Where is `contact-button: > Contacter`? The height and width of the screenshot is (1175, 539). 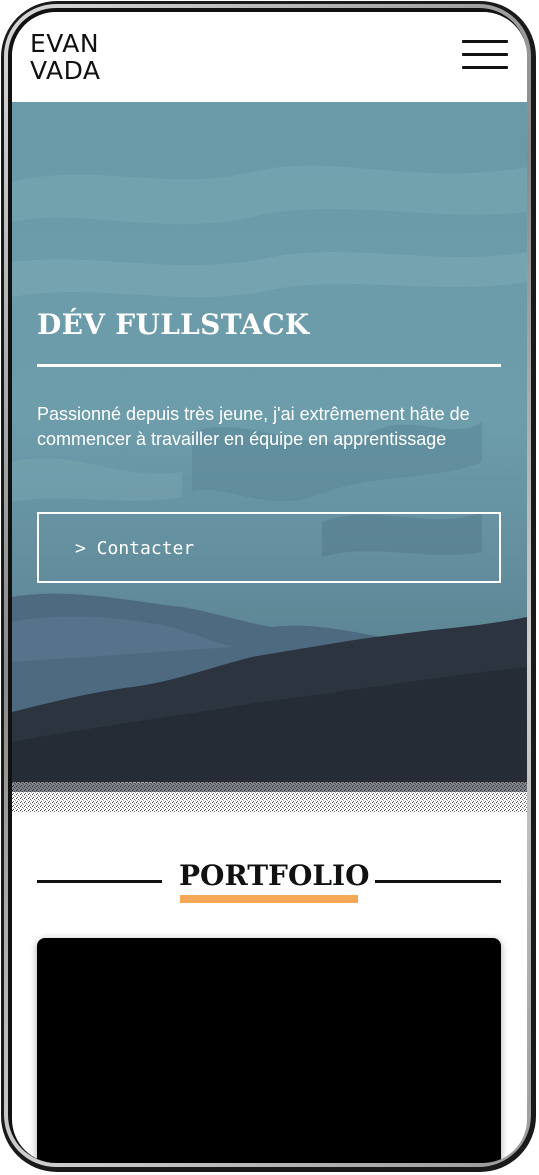 contact-button: > Contacter is located at coordinates (269, 547).